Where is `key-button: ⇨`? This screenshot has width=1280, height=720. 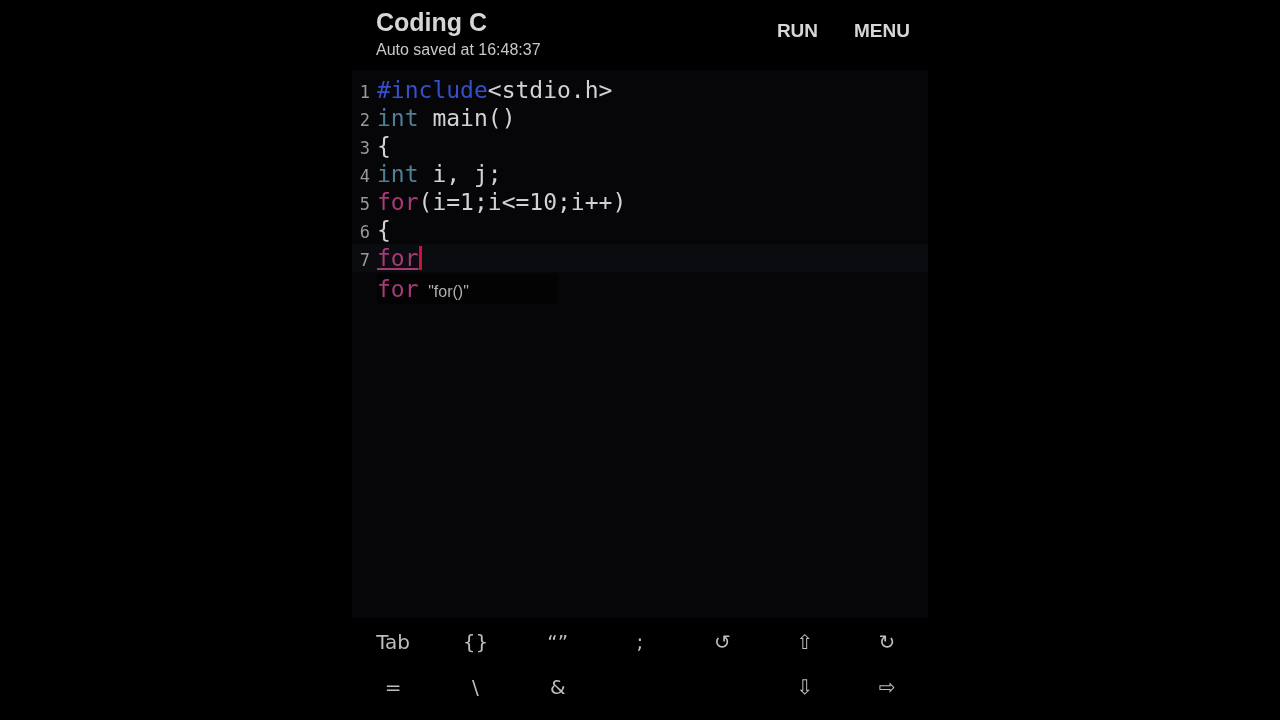
key-button: ⇨ is located at coordinates (887, 687).